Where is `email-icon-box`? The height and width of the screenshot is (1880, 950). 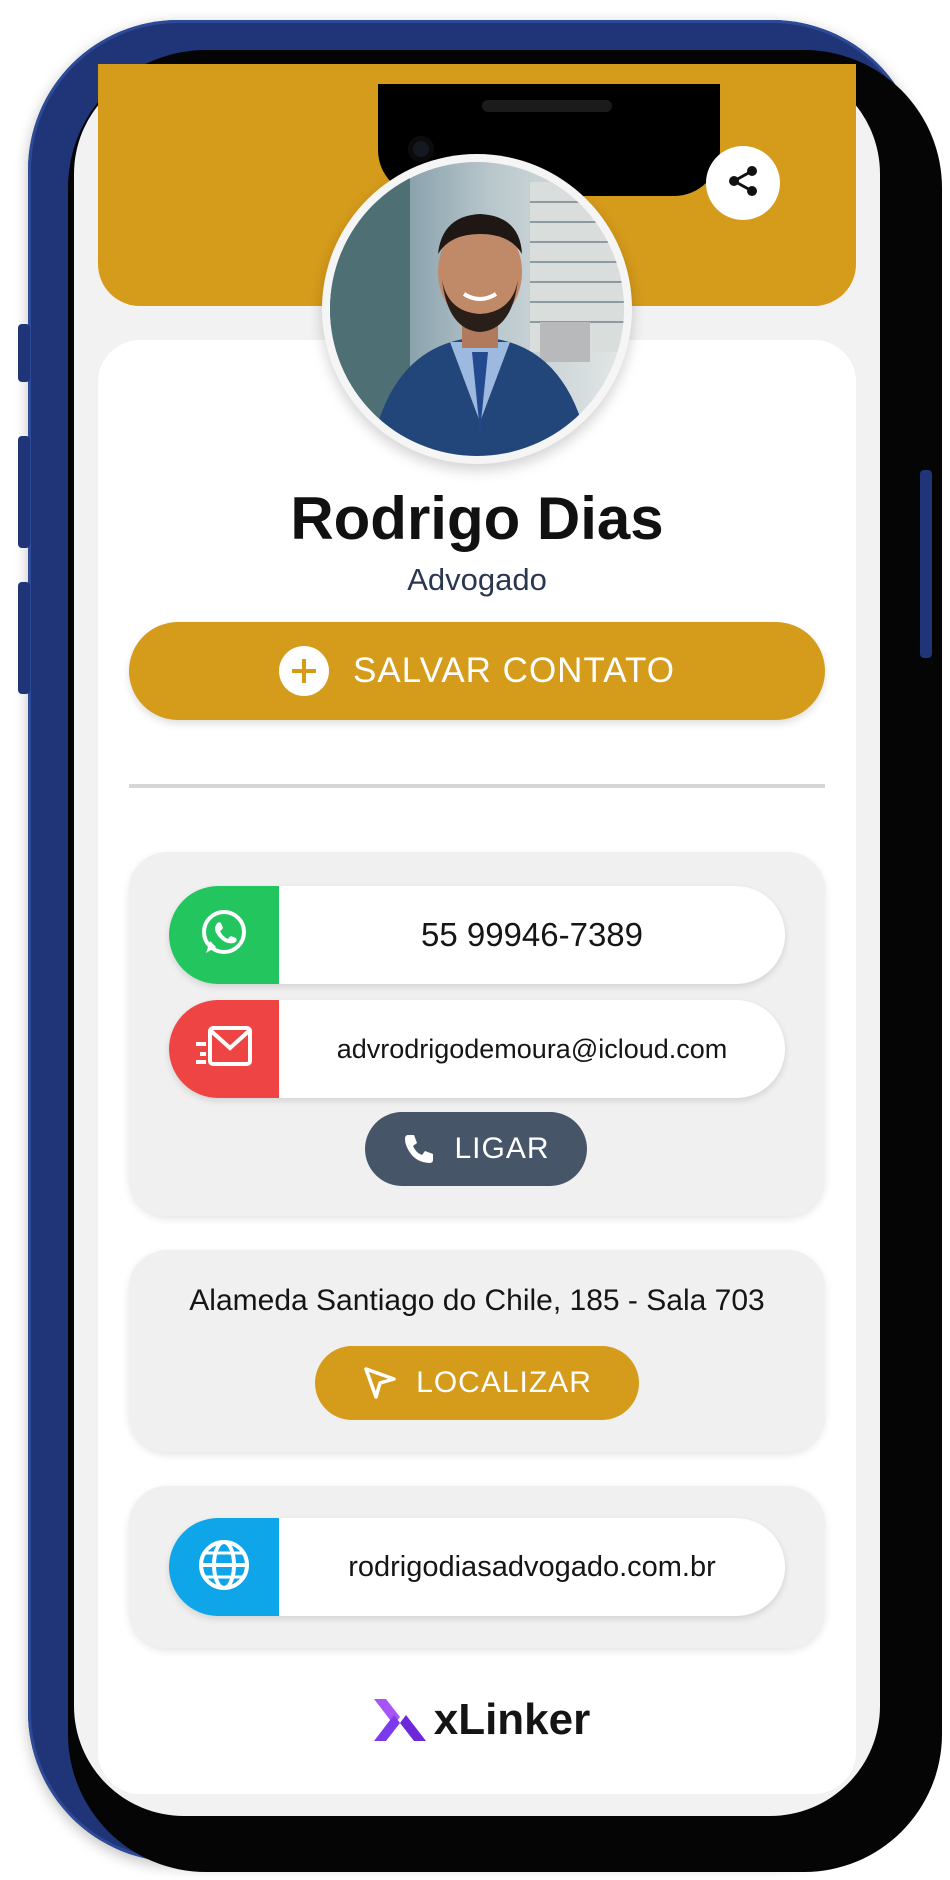
email-icon-box is located at coordinates (224, 1049).